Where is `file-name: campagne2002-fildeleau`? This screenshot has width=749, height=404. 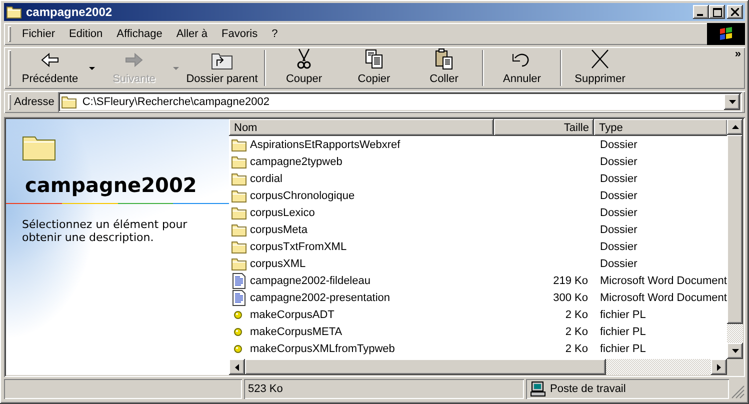
file-name: campagne2002-fildeleau is located at coordinates (310, 280).